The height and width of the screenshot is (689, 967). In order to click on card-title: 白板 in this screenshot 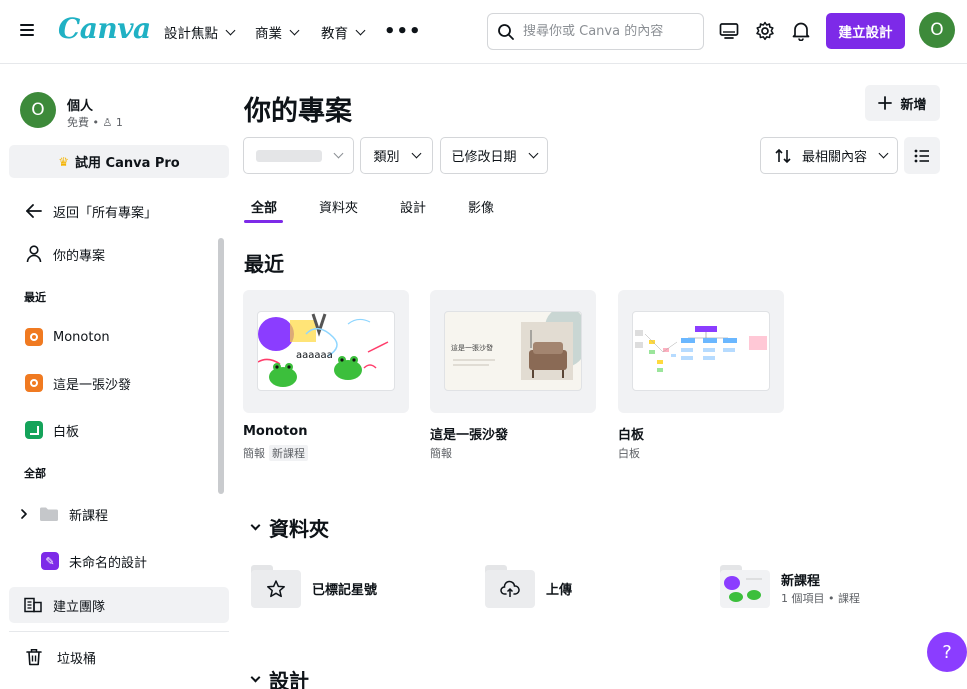, I will do `click(631, 433)`.